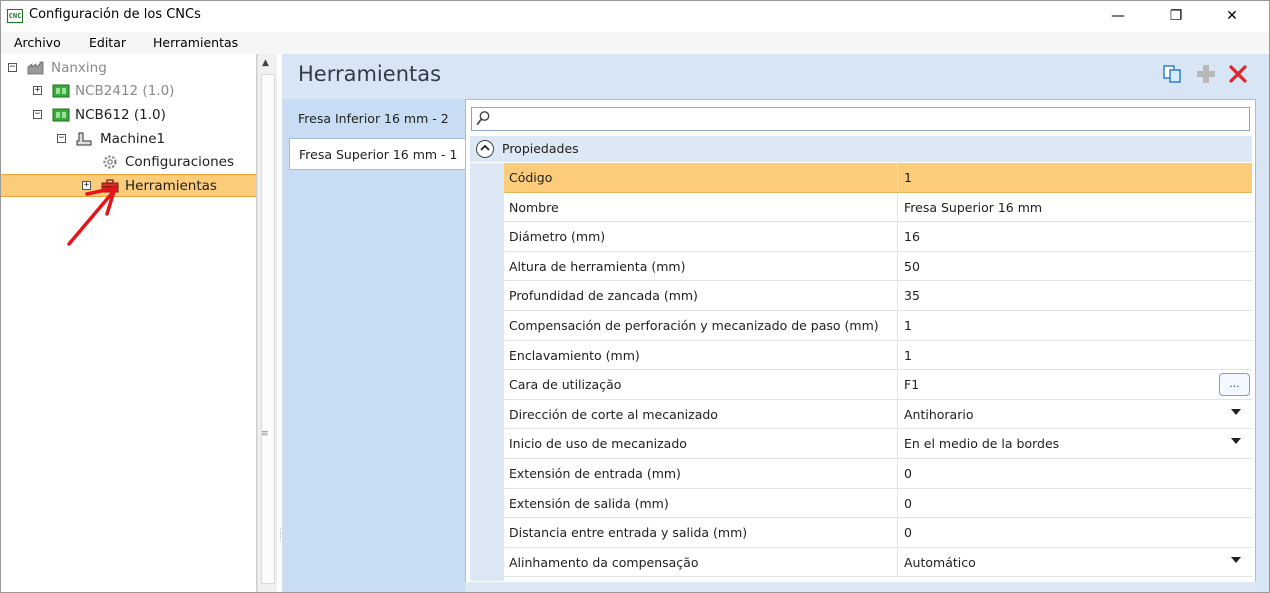 This screenshot has width=1270, height=593. I want to click on property-row: Extensión de entrada (mm) 0, so click(878, 474).